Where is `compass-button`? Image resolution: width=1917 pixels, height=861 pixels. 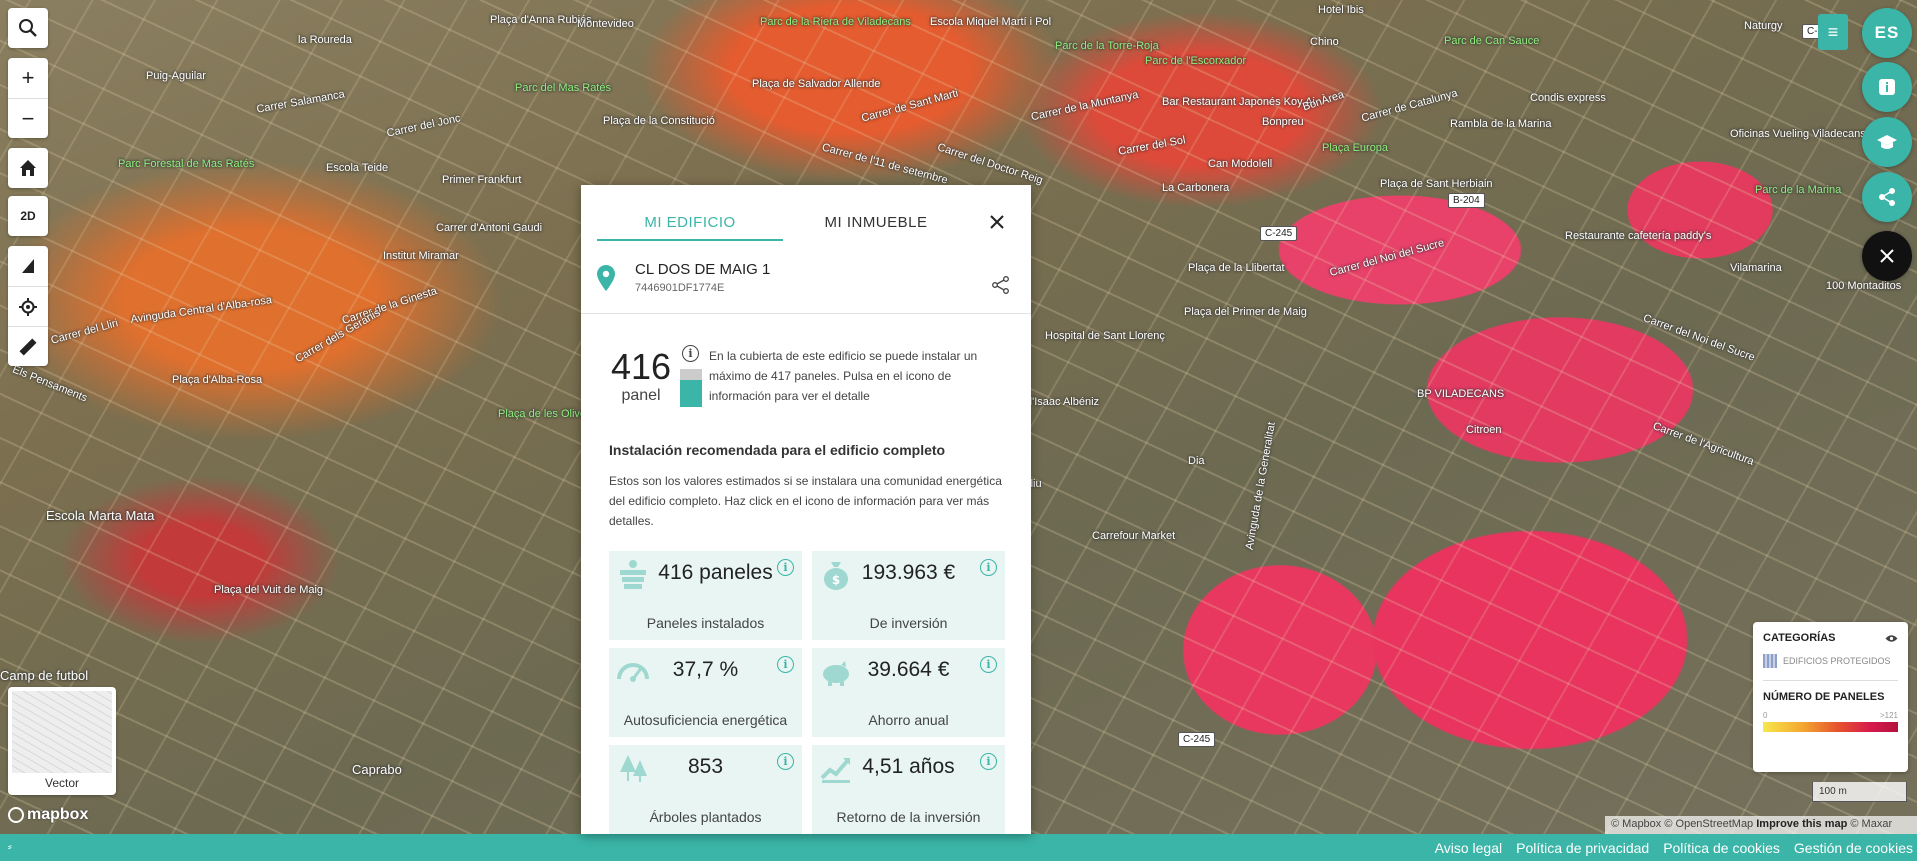
compass-button is located at coordinates (28, 266).